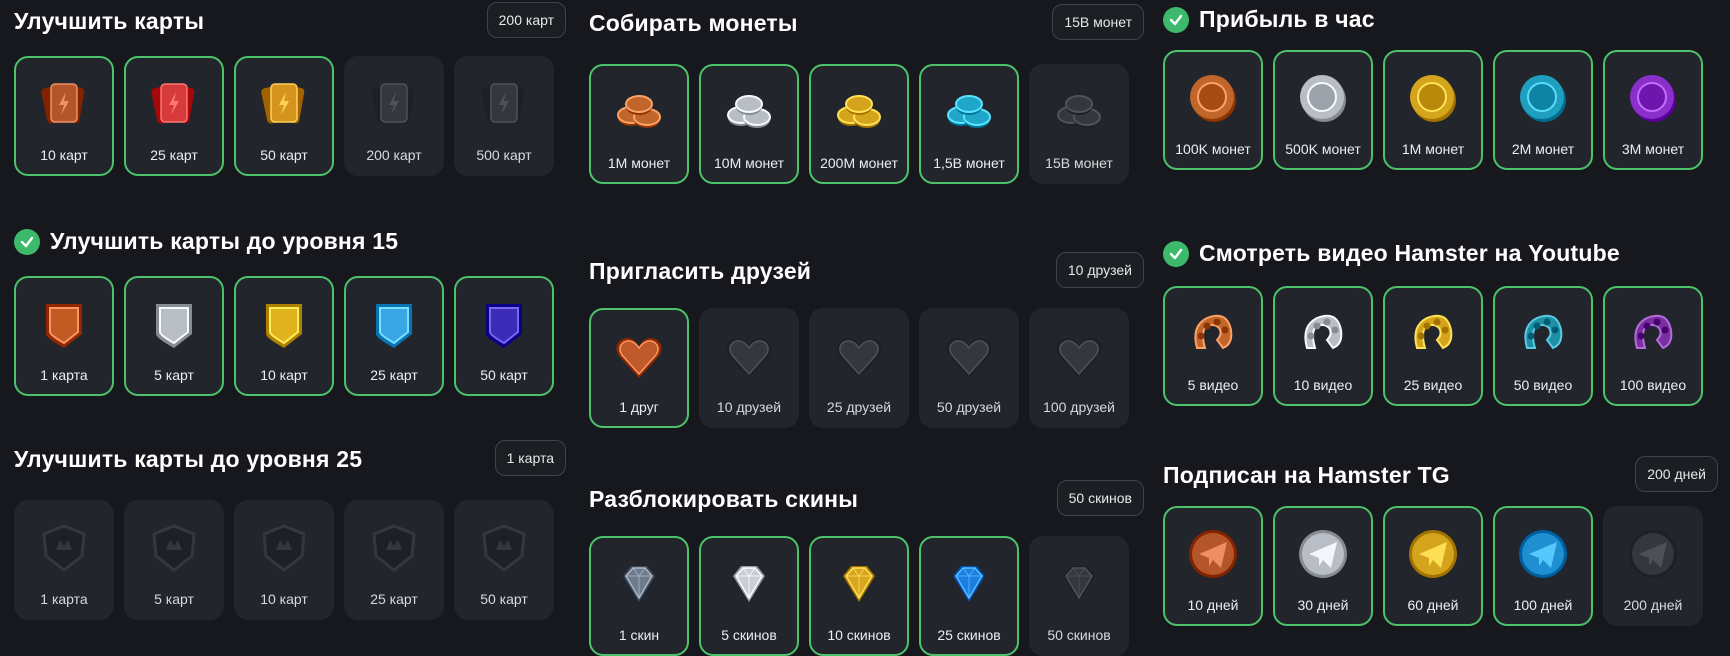 The image size is (1730, 656). I want to click on achievement-card: 2M монет, so click(1543, 110).